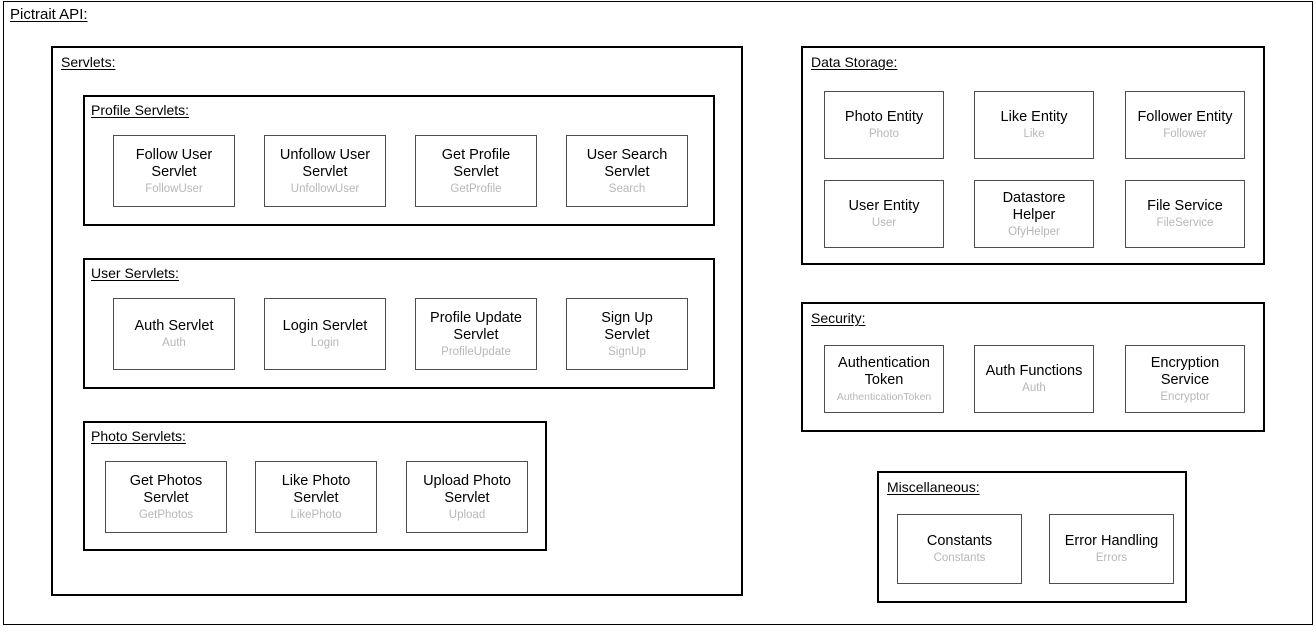  I want to click on card-title: Datastore Helper, so click(1034, 206).